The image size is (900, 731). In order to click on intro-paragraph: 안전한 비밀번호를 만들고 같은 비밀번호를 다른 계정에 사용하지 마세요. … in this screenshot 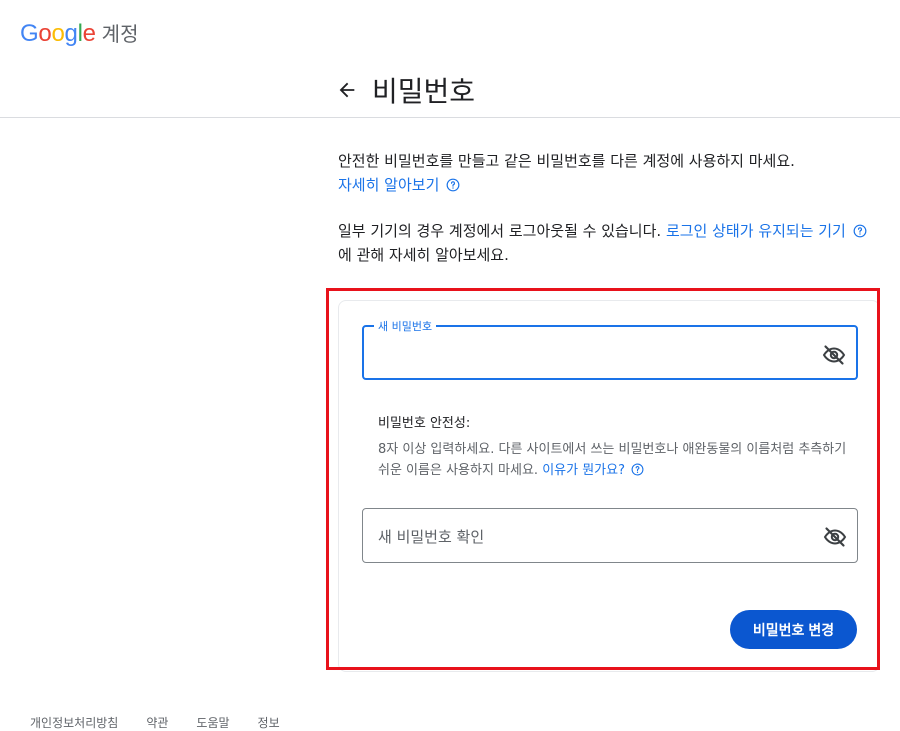, I will do `click(610, 173)`.